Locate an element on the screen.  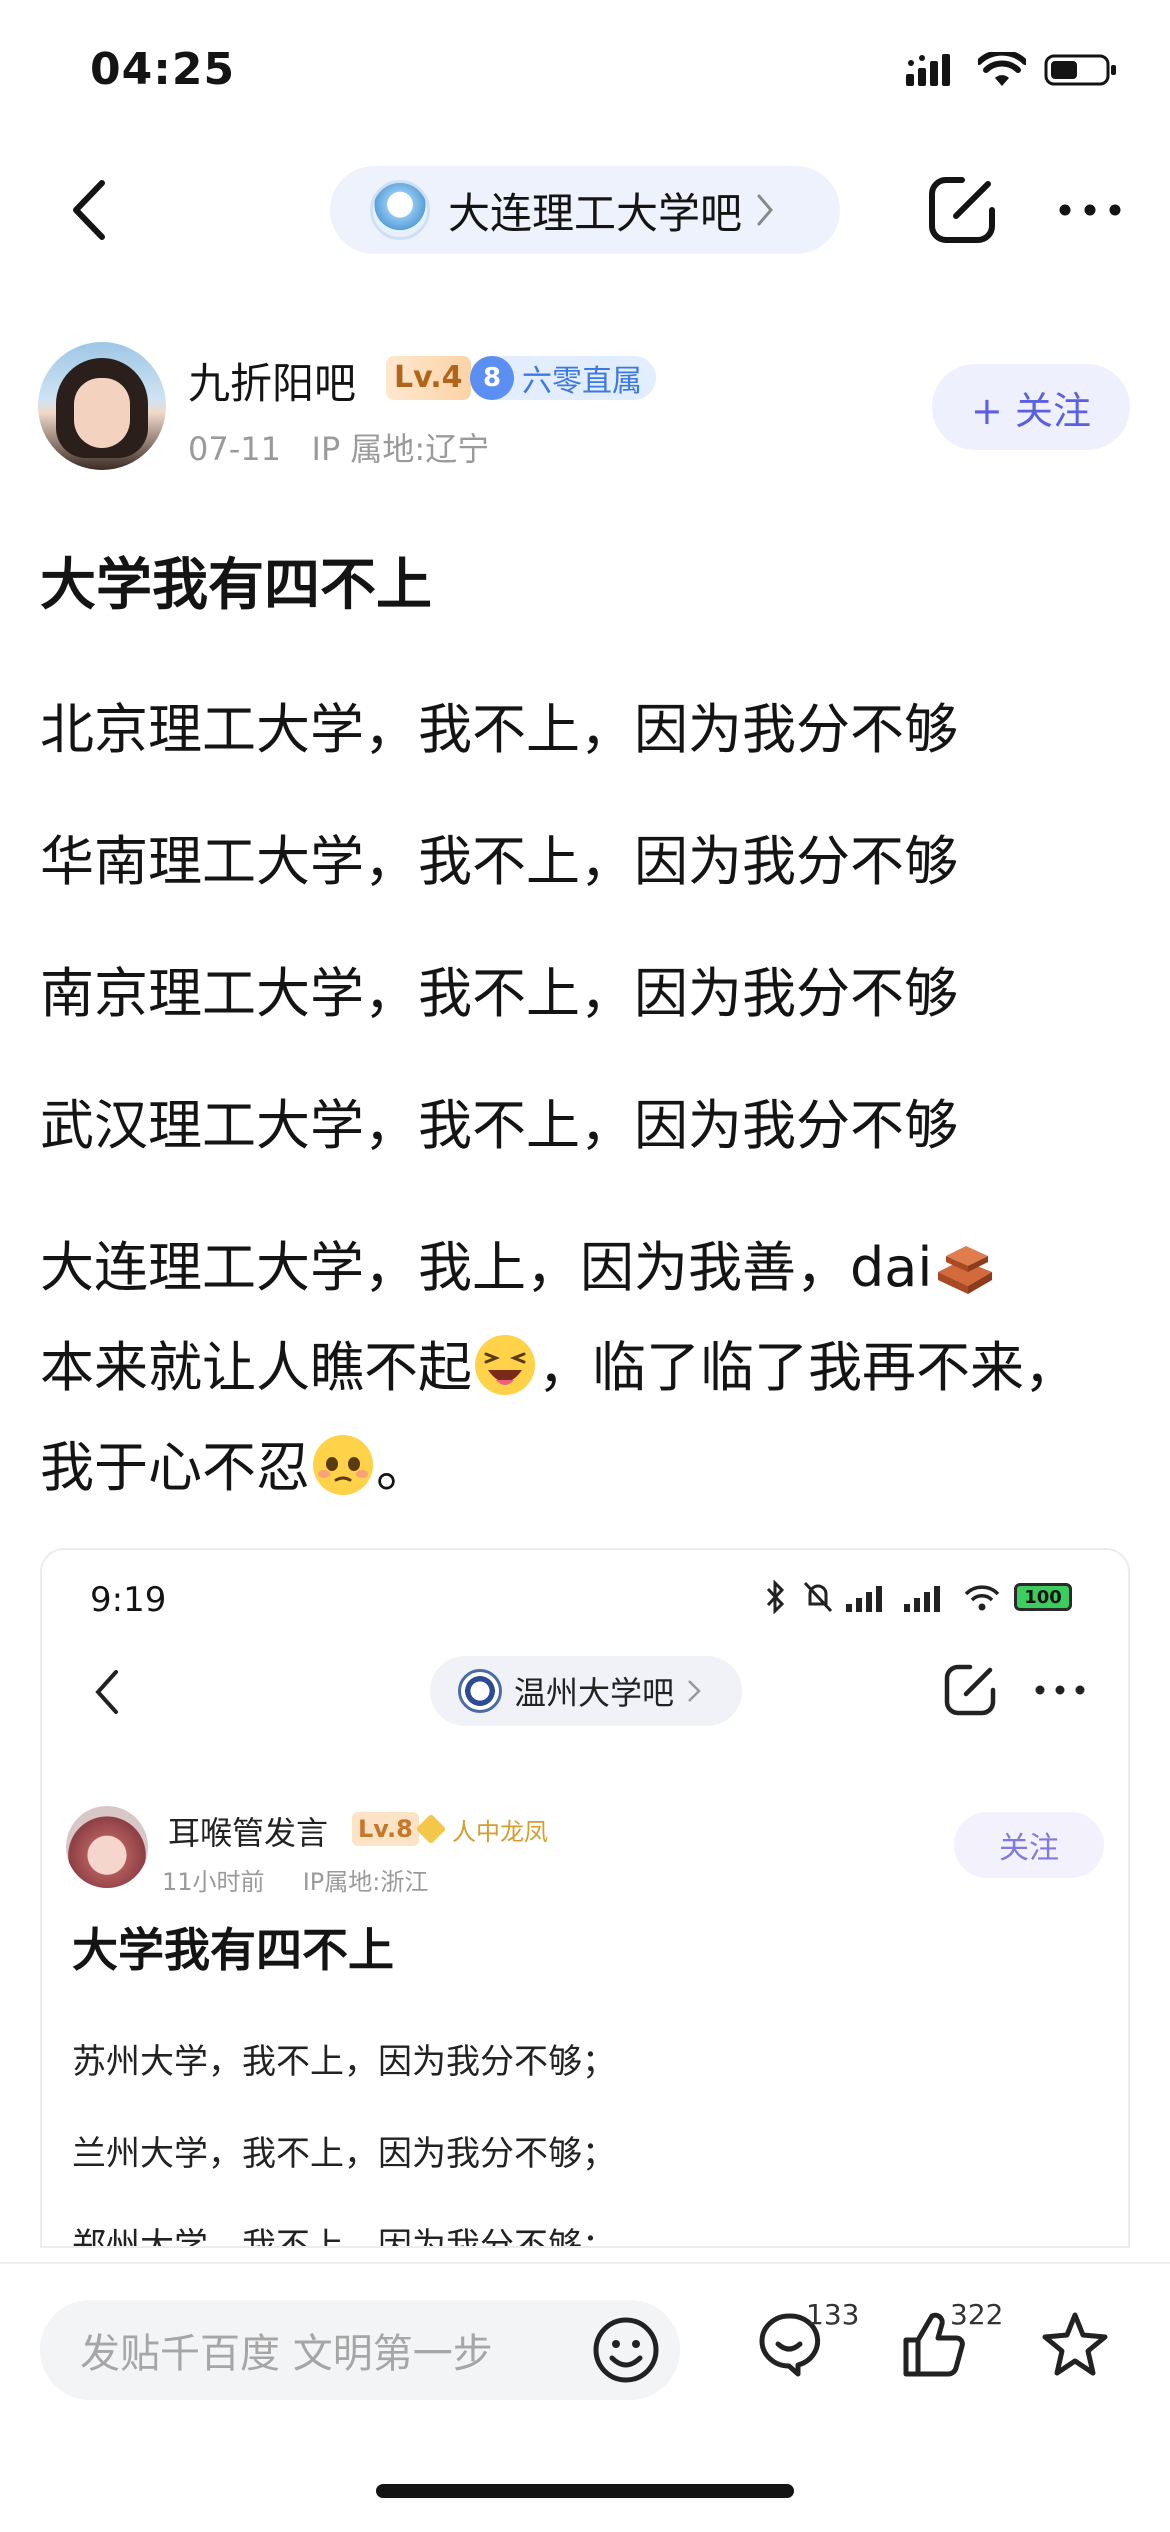
nav-bar: 大连理工大学吧 is located at coordinates (585, 215).